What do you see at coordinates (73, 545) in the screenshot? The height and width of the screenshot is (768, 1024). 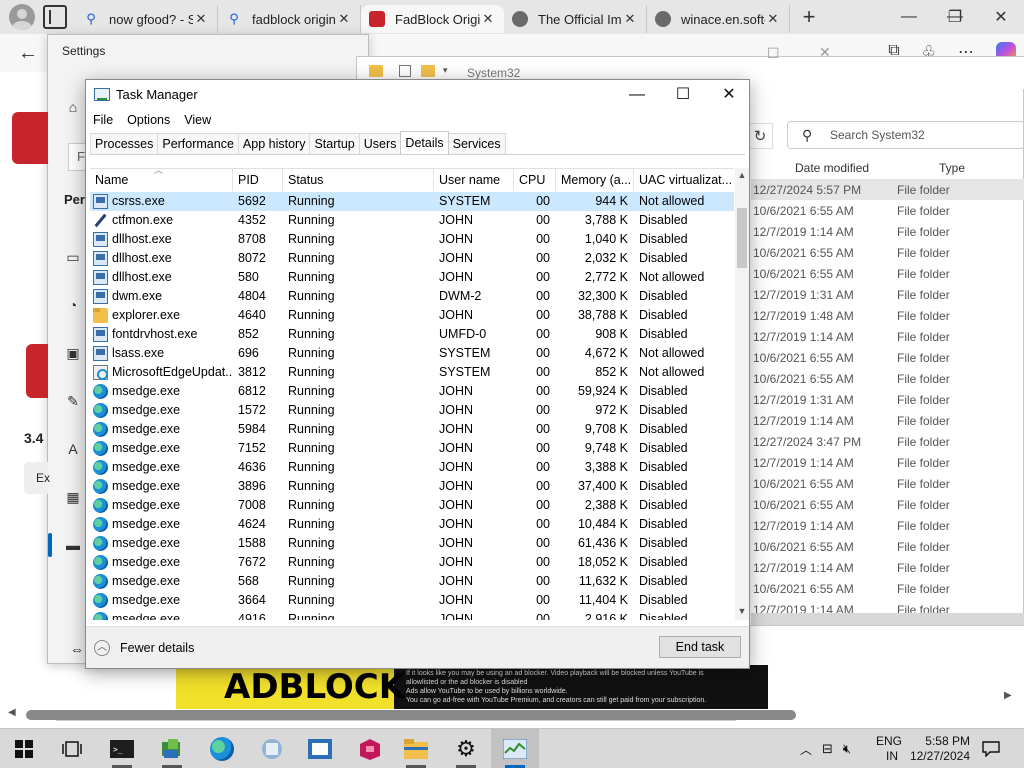 I see `gaming-icon: ▬` at bounding box center [73, 545].